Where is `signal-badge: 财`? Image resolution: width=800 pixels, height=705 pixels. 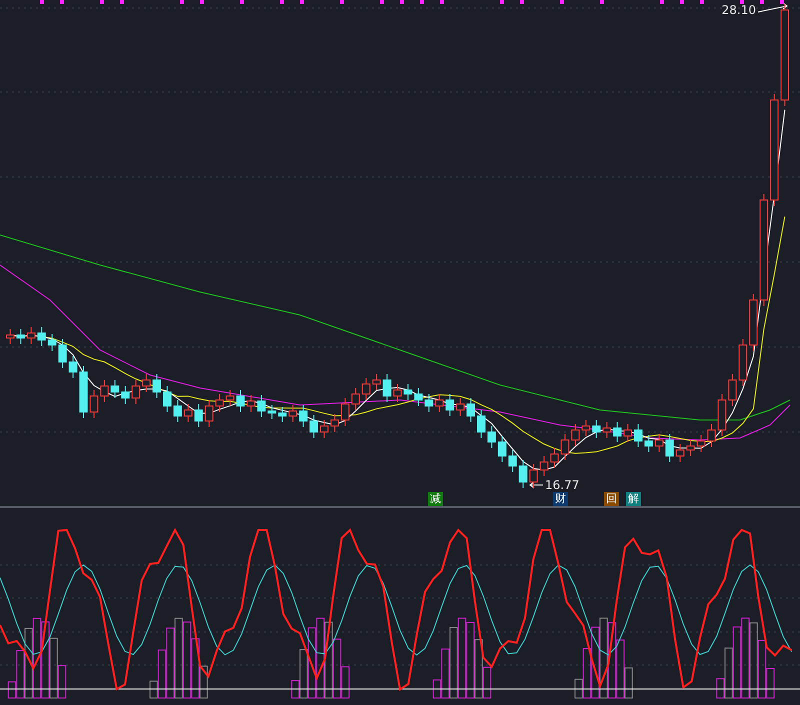
signal-badge: 财 is located at coordinates (560, 499).